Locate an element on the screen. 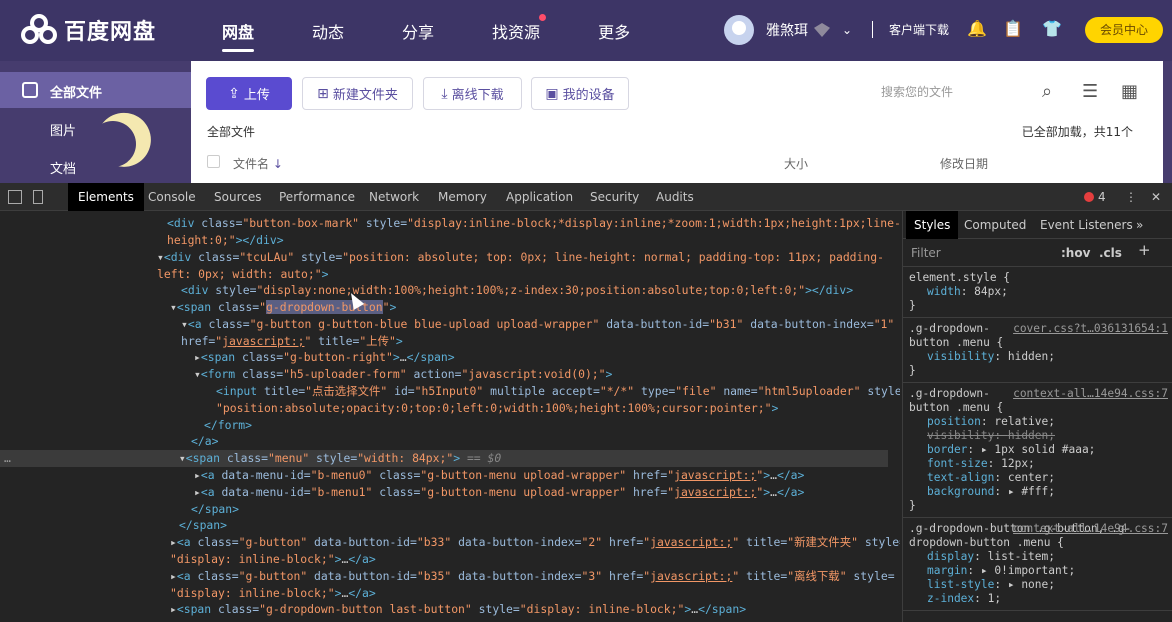 The height and width of the screenshot is (622, 1172). tab-computed: Computed is located at coordinates (995, 225).